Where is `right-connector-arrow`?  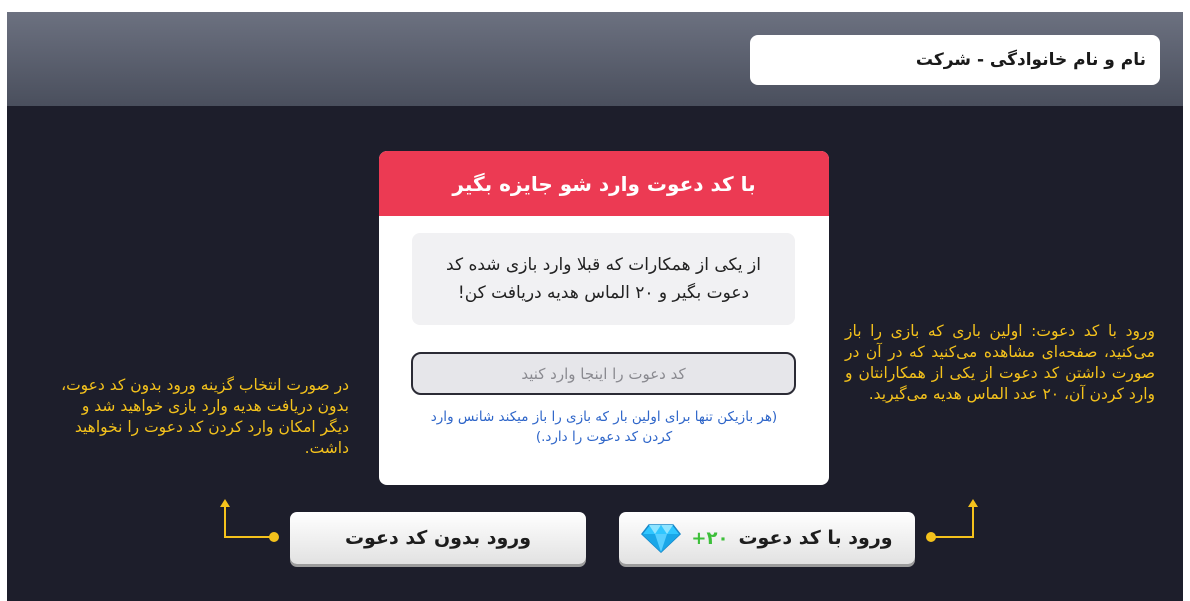
right-connector-arrow is located at coordinates (952, 520).